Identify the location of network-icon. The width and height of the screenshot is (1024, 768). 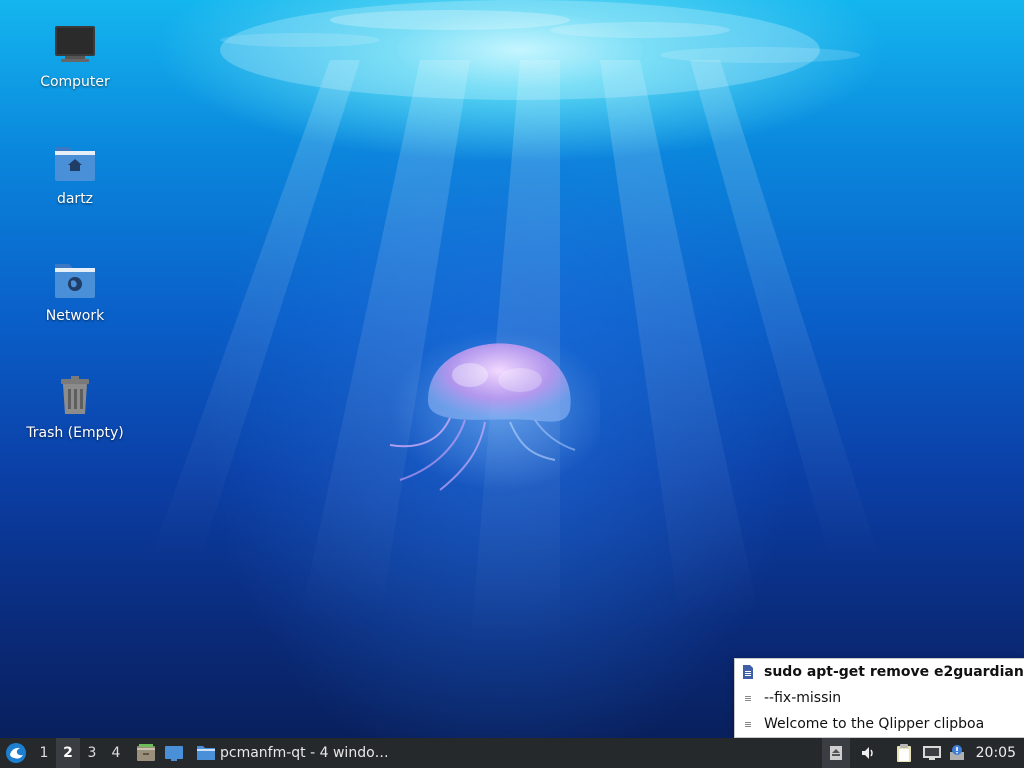
(931, 753).